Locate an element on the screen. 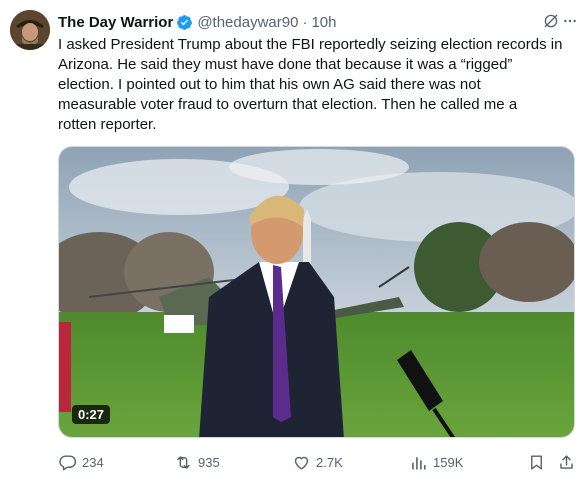  avatar is located at coordinates (30, 30).